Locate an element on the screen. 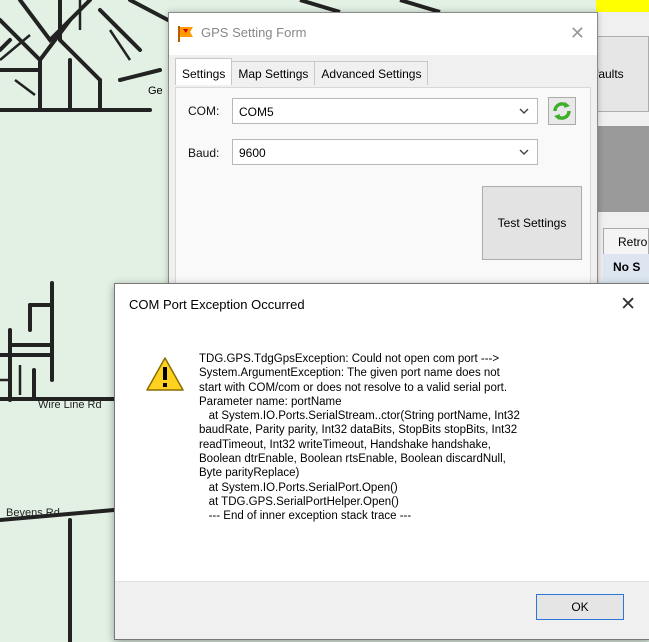 This screenshot has height=642, width=649. ok-button: OK is located at coordinates (580, 607).